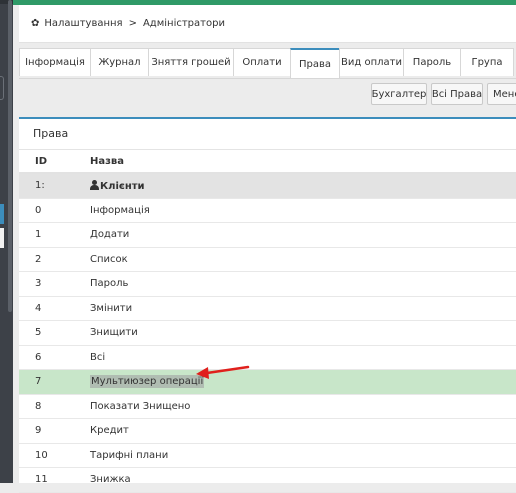 The width and height of the screenshot is (516, 493). What do you see at coordinates (54, 431) in the screenshot?
I see `row-id: 9` at bounding box center [54, 431].